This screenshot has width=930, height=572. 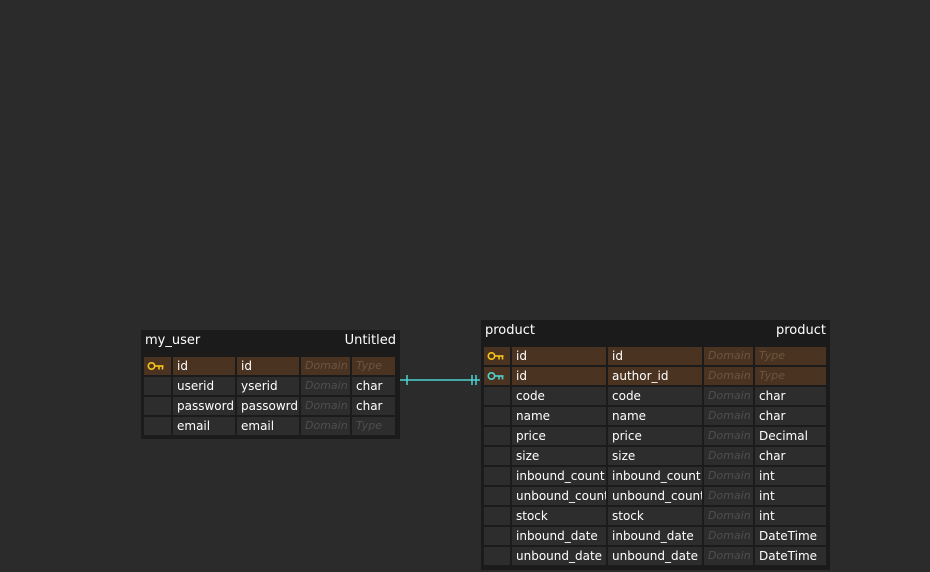 I want to click on table-row: password passowrd Domain char, so click(x=270, y=406).